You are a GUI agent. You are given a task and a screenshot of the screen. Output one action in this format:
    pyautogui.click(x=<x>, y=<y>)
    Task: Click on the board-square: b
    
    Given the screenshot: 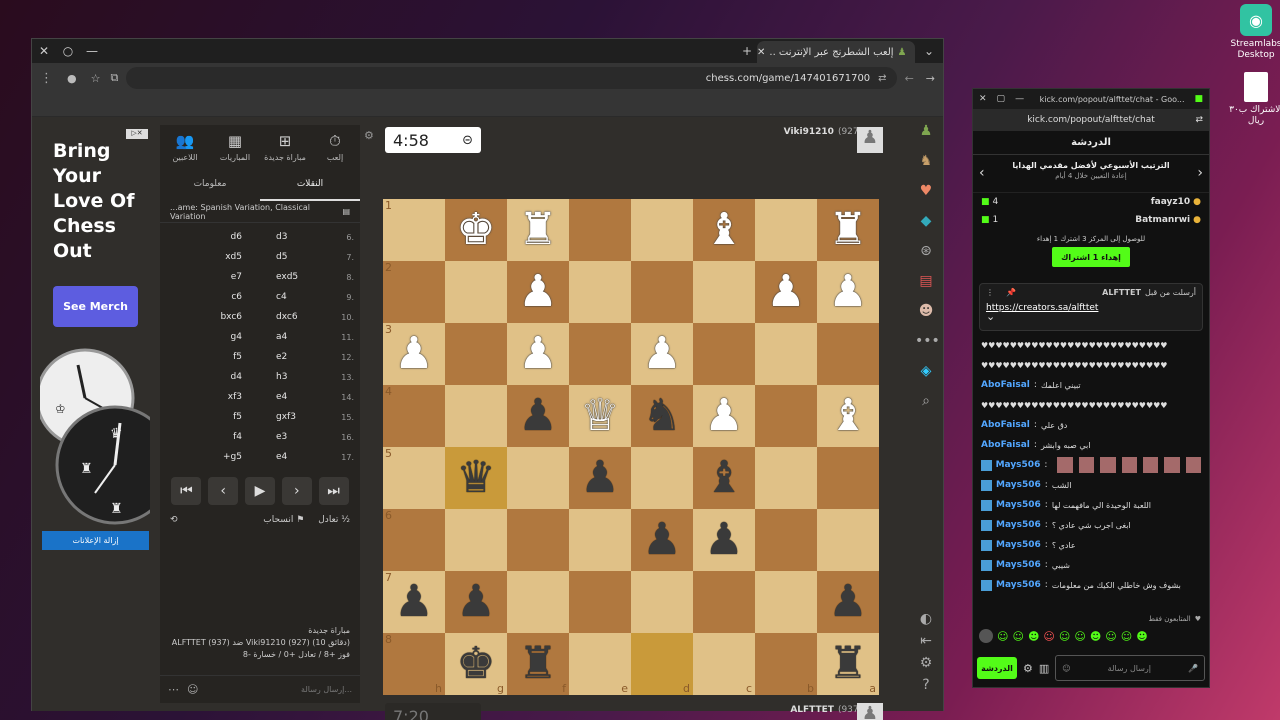 What is the action you would take?
    pyautogui.click(x=786, y=664)
    